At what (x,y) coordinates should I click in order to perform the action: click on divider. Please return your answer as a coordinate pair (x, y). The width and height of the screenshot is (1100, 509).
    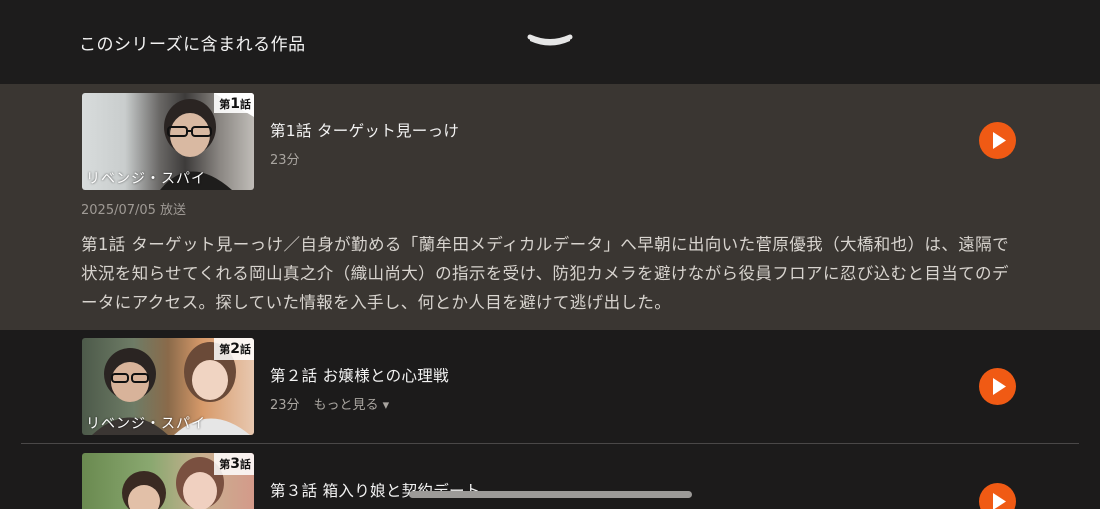
    Looking at the image, I should click on (550, 443).